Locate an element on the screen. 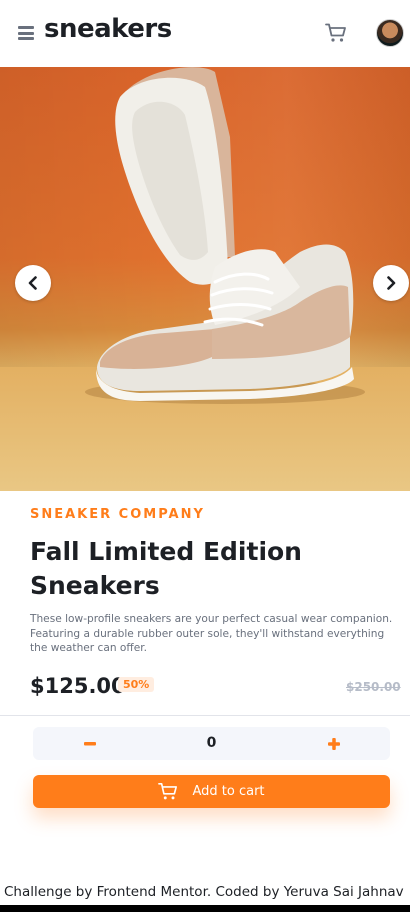  next-image-button is located at coordinates (391, 283).